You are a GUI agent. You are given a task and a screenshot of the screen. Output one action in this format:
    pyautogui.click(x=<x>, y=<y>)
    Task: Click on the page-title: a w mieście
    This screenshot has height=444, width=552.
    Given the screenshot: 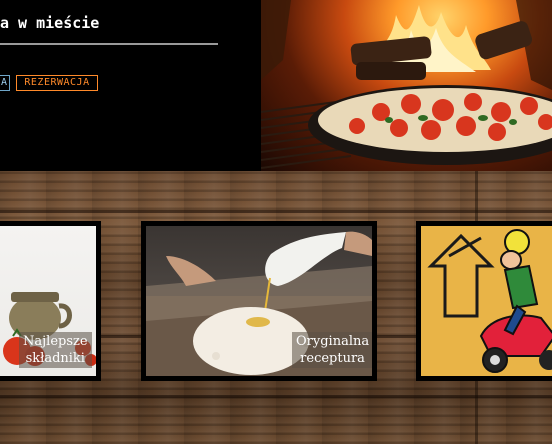 What is the action you would take?
    pyautogui.click(x=50, y=23)
    